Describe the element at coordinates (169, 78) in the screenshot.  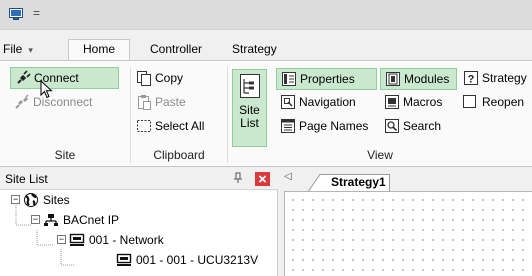
I see `copy-label: Copy` at that location.